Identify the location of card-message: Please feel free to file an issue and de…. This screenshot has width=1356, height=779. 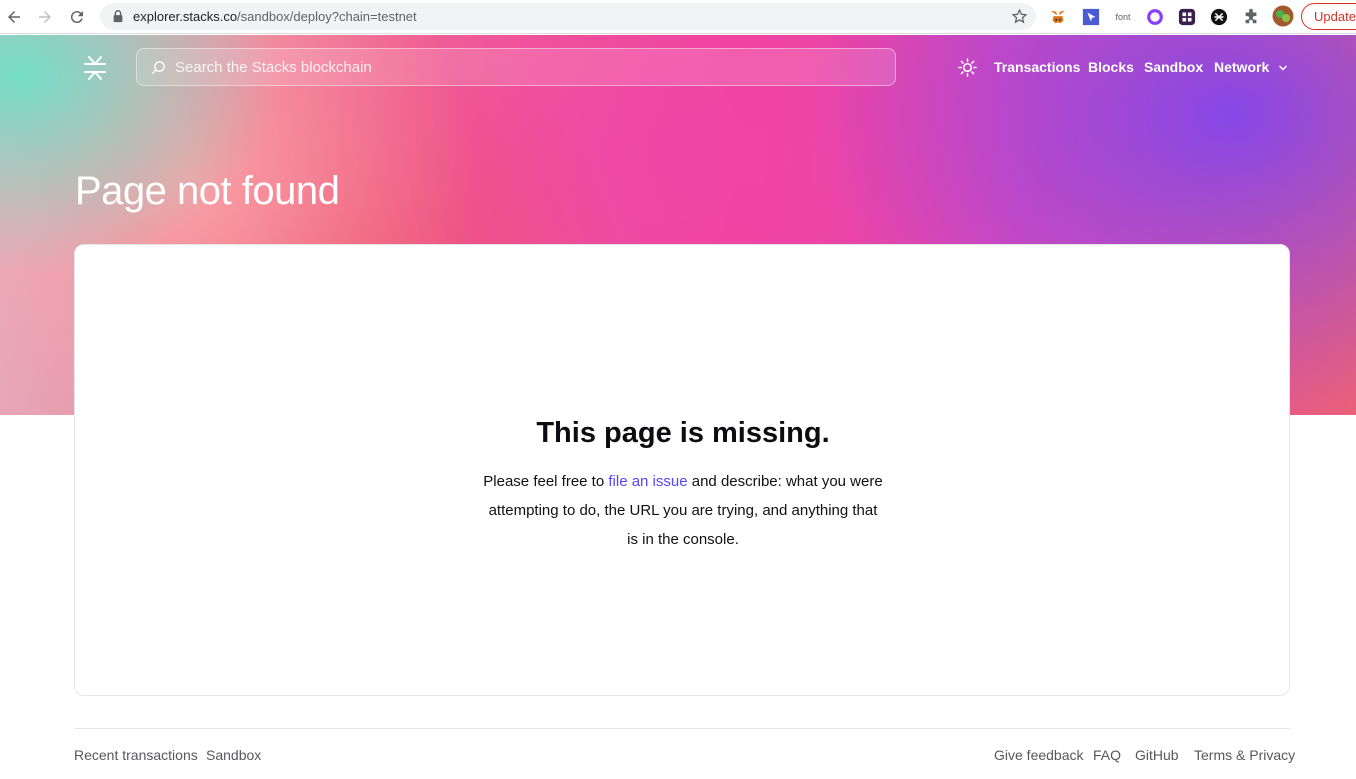
(683, 510).